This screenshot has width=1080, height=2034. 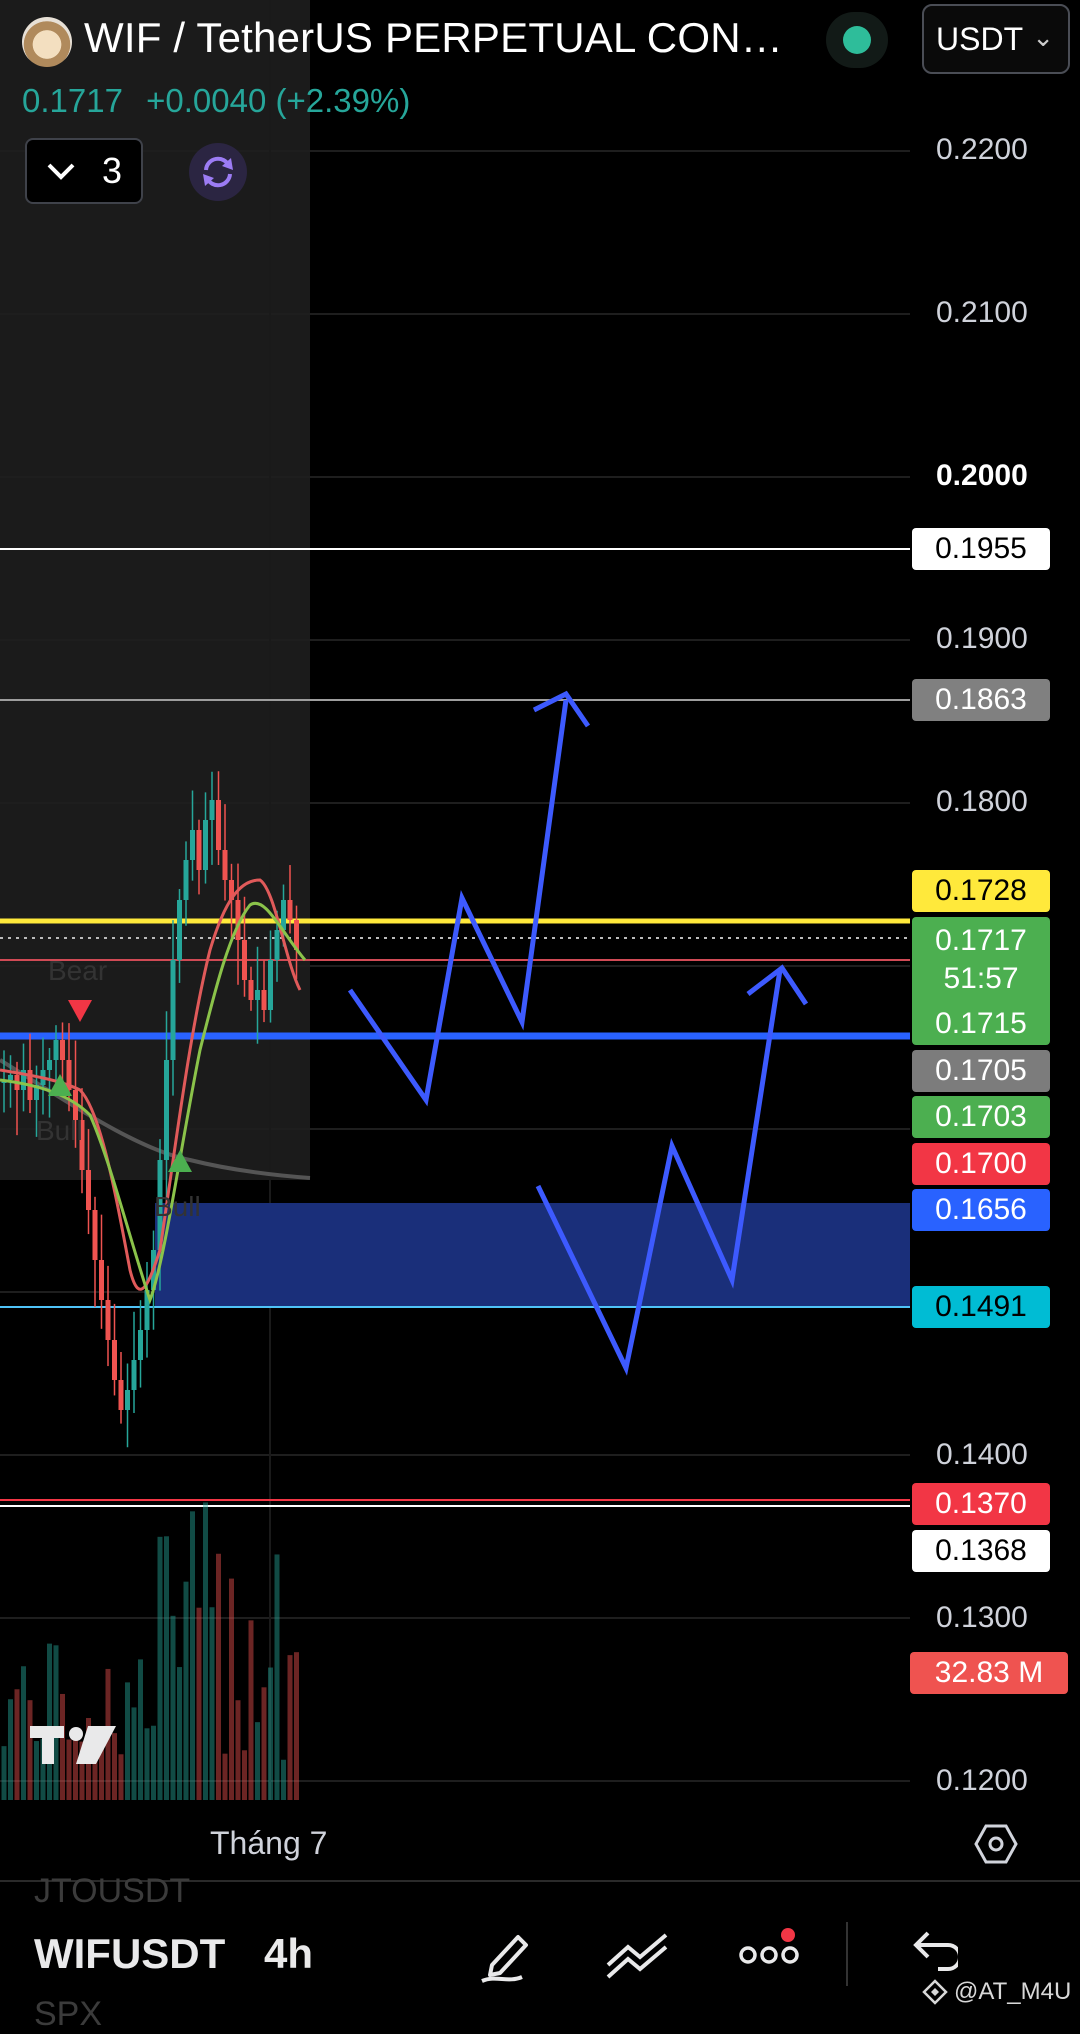 I want to click on currency-select: USDT ⌄, so click(x=996, y=39).